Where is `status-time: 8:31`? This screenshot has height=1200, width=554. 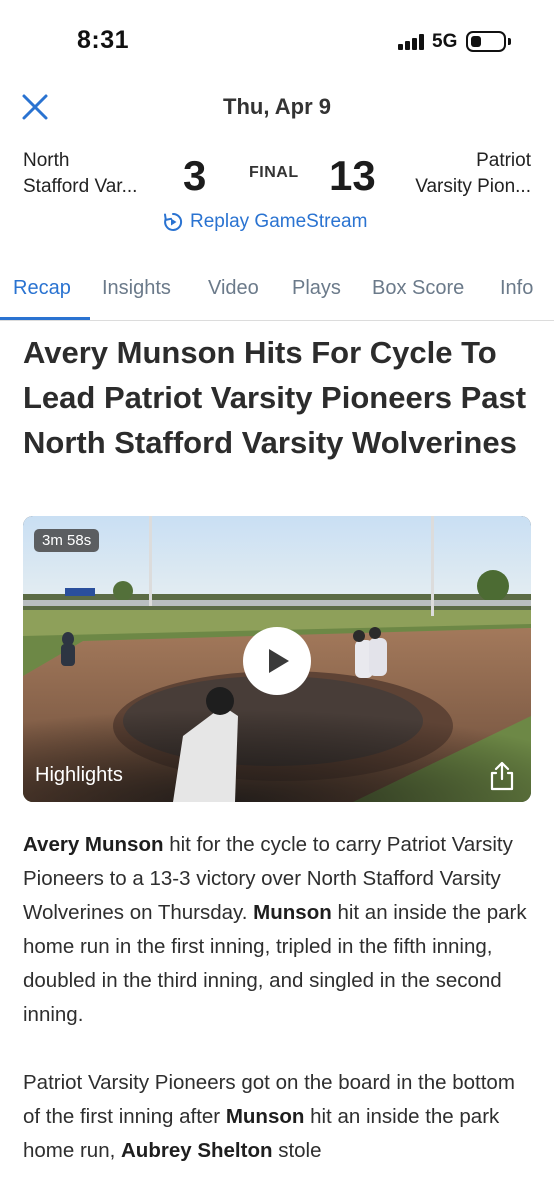
status-time: 8:31 is located at coordinates (103, 40).